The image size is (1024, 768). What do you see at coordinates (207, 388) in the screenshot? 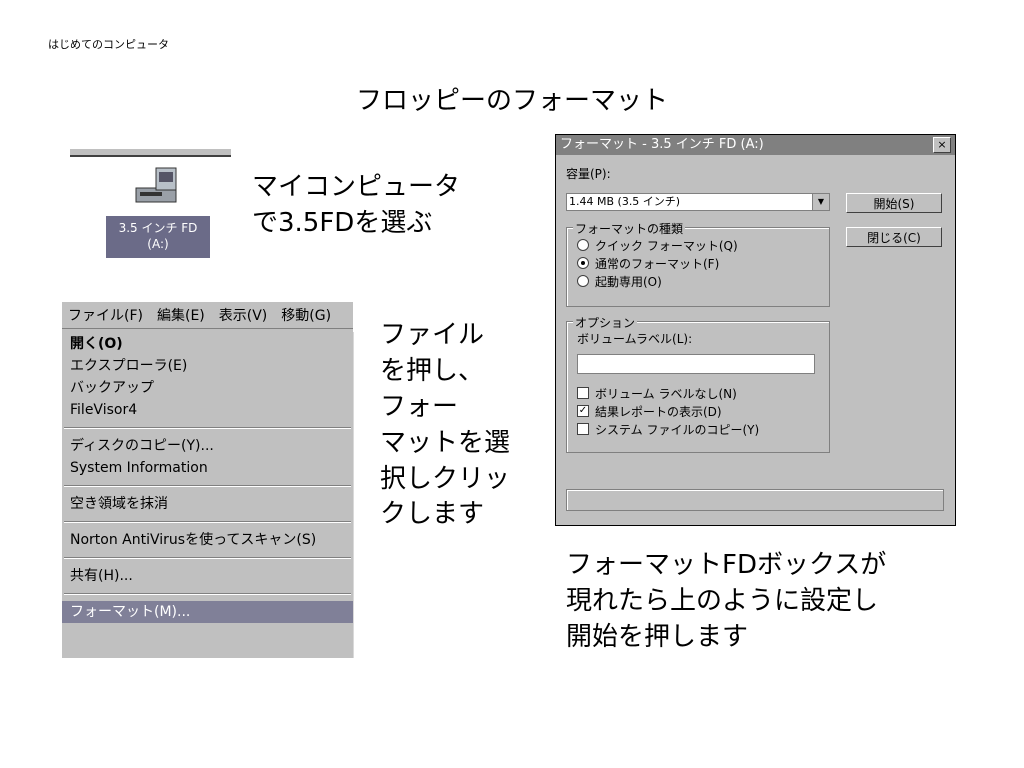
I see `menu-item-backup: バックアップ` at bounding box center [207, 388].